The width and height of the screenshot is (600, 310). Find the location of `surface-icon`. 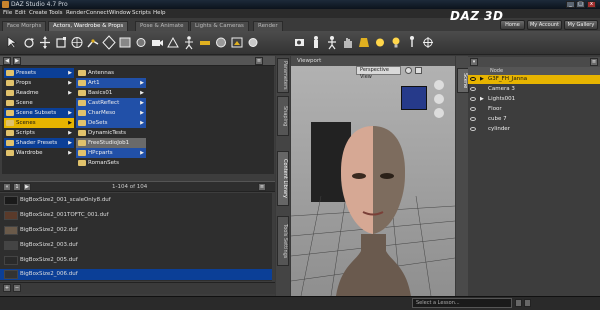

surface-icon is located at coordinates (125, 42).